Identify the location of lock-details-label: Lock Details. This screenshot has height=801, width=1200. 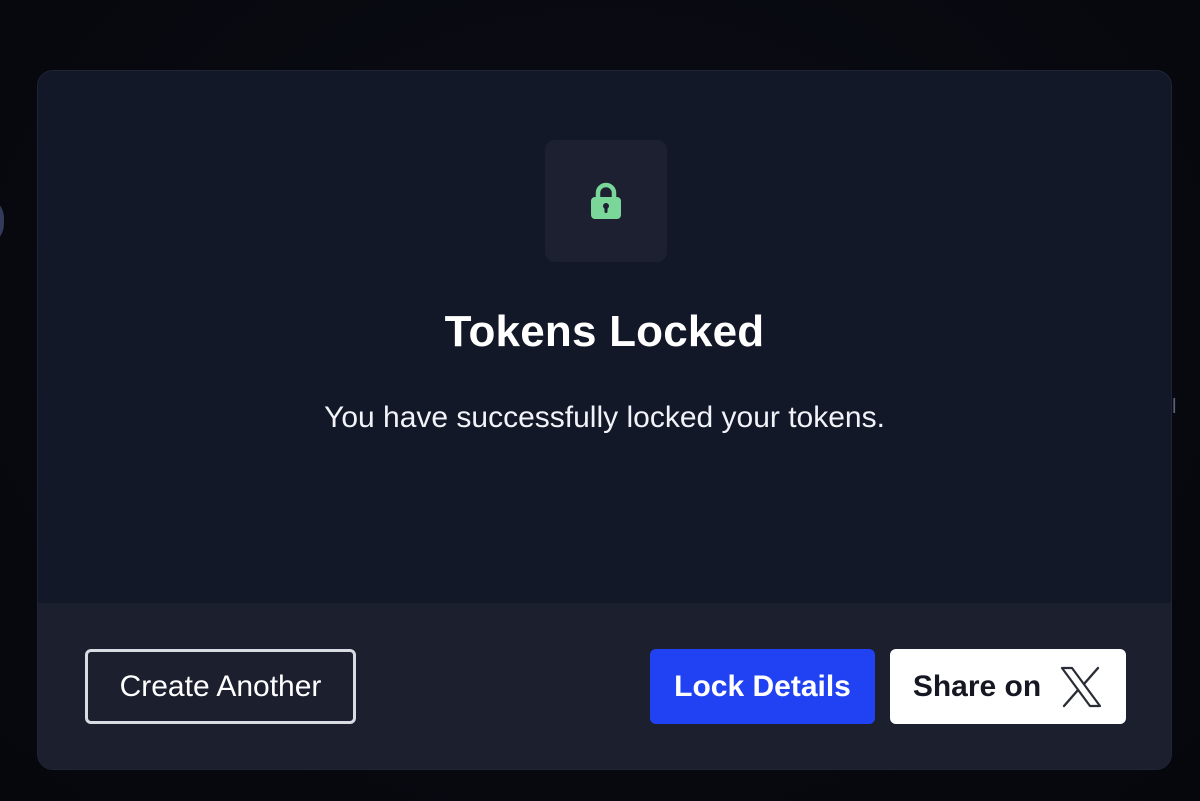
(762, 686).